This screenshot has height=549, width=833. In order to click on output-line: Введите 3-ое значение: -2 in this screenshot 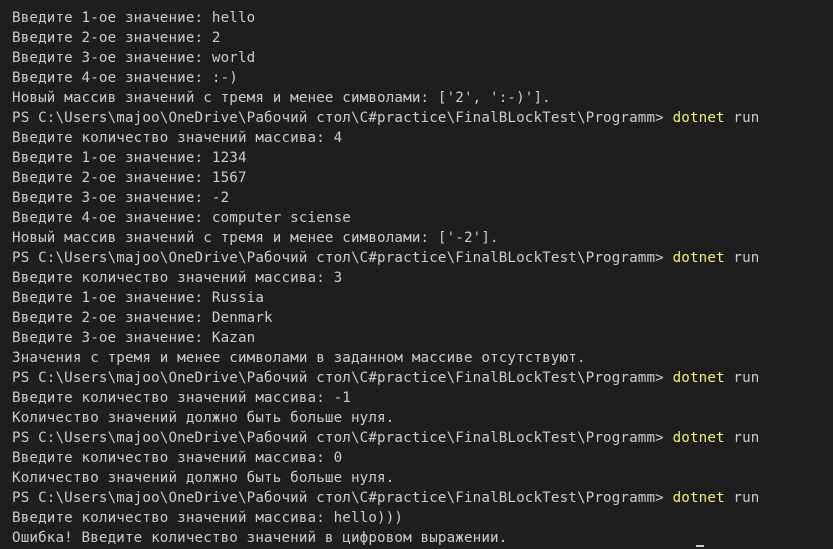, I will do `click(121, 198)`.